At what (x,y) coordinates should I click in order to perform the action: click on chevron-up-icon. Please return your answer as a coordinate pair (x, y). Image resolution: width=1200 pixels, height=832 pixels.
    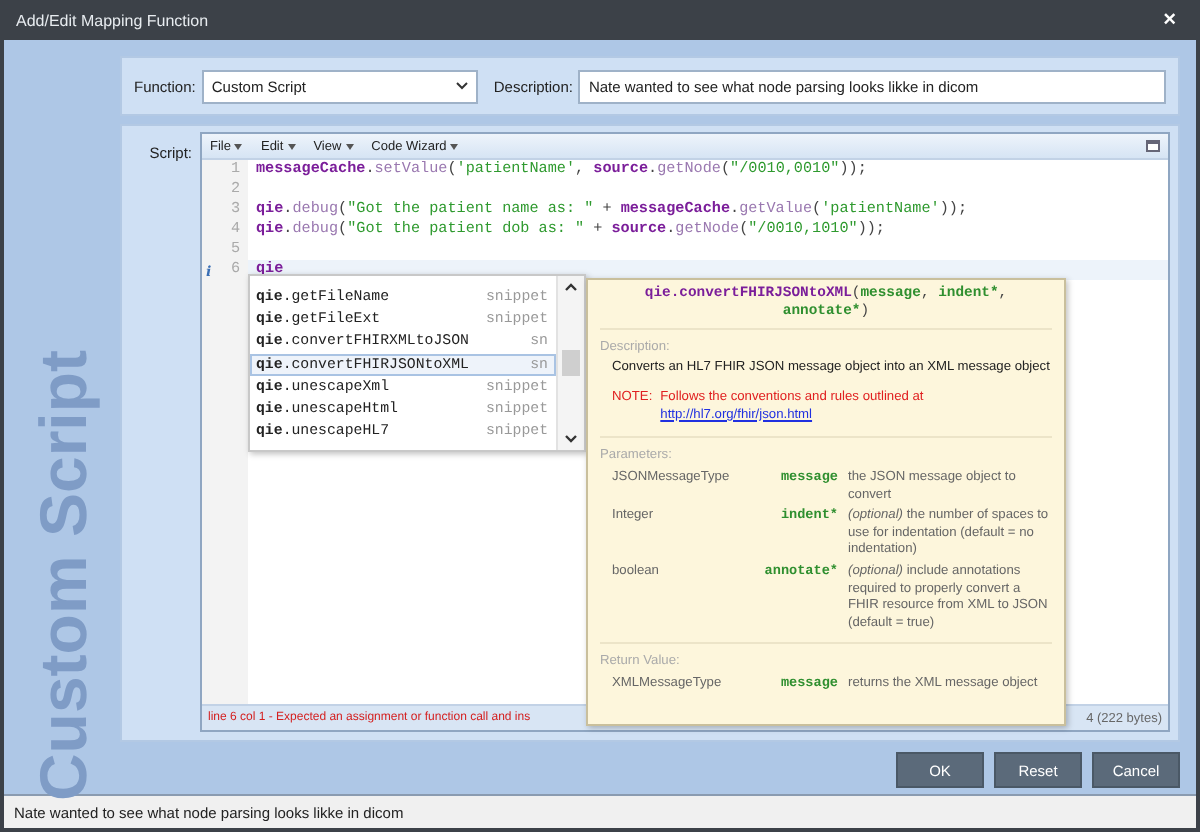
    Looking at the image, I should click on (571, 287).